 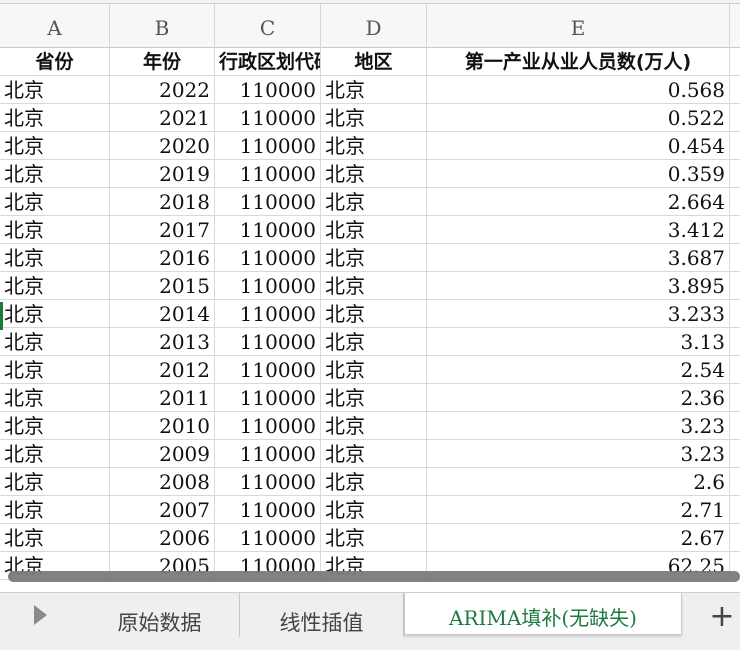 What do you see at coordinates (162, 146) in the screenshot?
I see `year-cell: 2020` at bounding box center [162, 146].